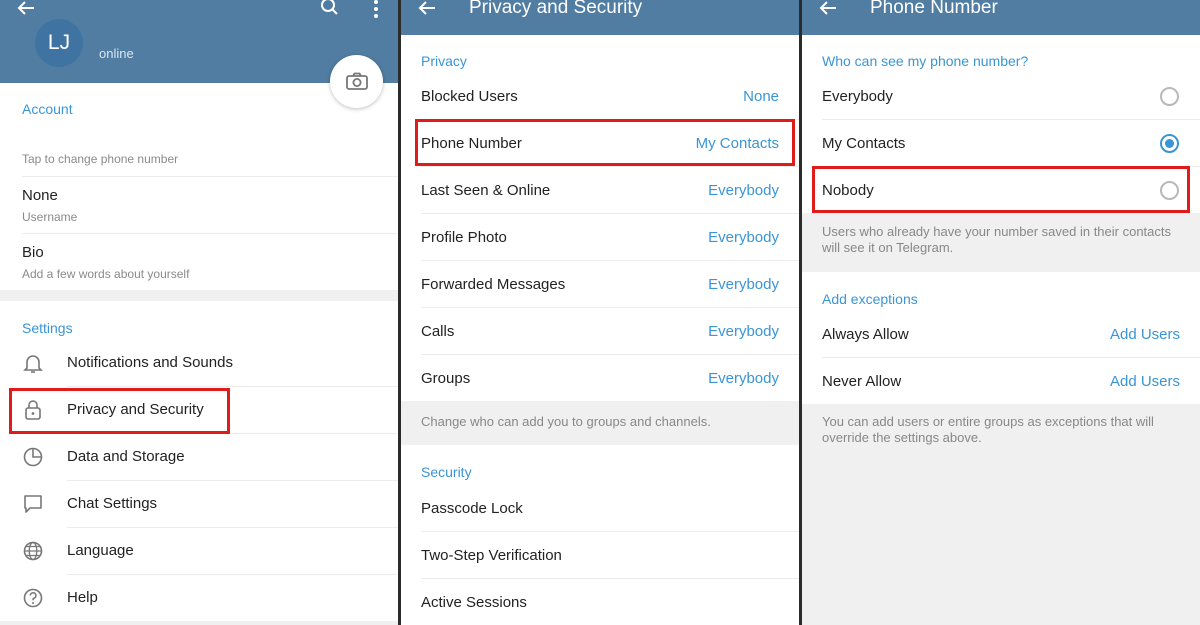 The width and height of the screenshot is (1200, 625). Describe the element at coordinates (600, 284) in the screenshot. I see `privacy-item-forwarded-messages: Forwarded Messages Everybody` at that location.